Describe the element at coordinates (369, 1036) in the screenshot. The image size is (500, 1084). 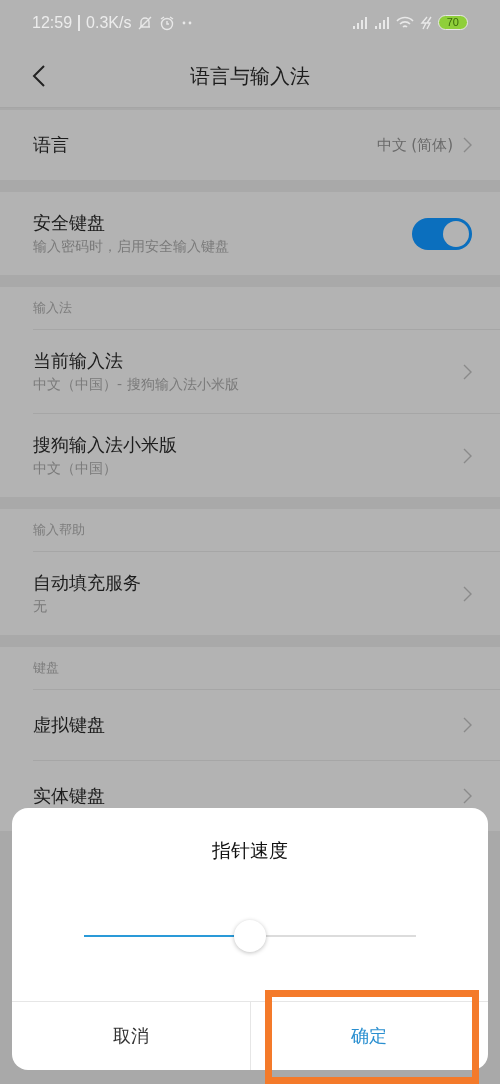
I see `confirm-button: 确定` at that location.